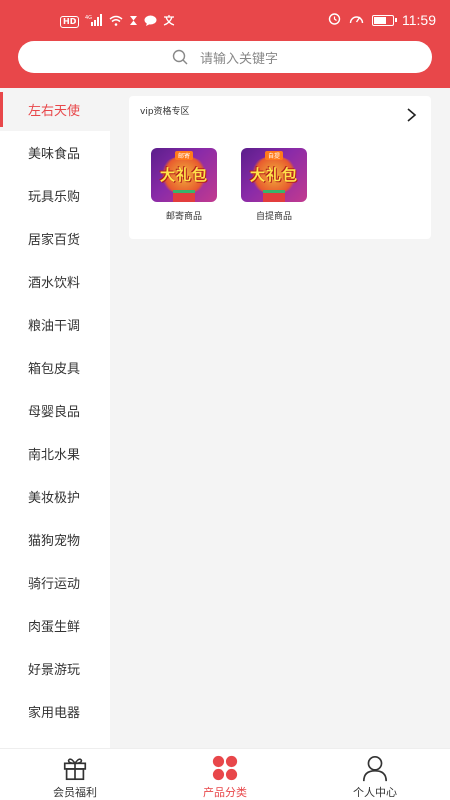 The width and height of the screenshot is (450, 800). I want to click on hourglass-icon, so click(133, 22).